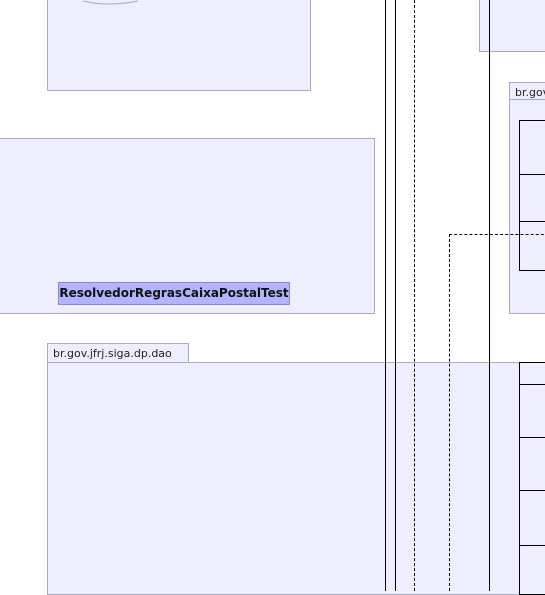  Describe the element at coordinates (174, 293) in the screenshot. I see `class-resolvedor-regras-caixa-postal-test: ResolvedorRegrasCaixaPostalTest` at that location.